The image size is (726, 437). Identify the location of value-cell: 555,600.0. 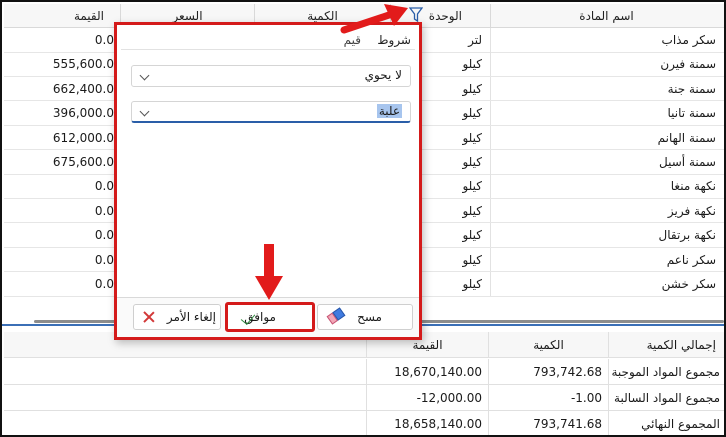
(83, 64).